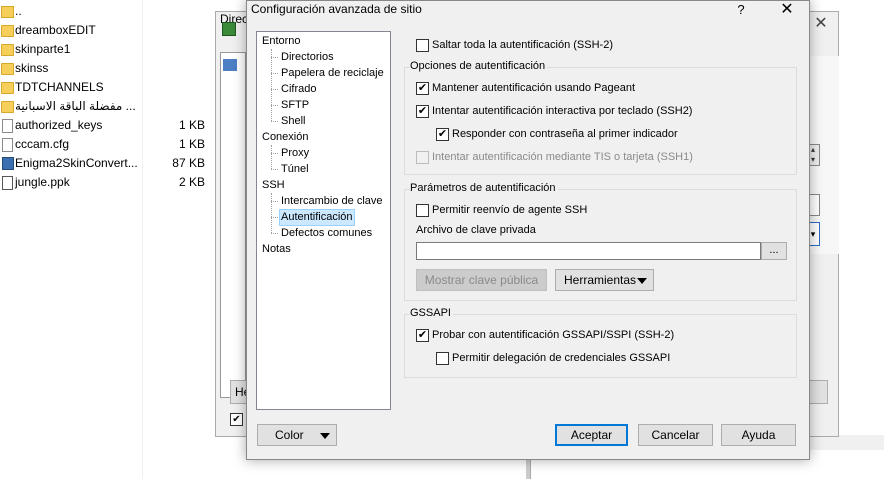 This screenshot has width=884, height=479. Describe the element at coordinates (307, 57) in the screenshot. I see `tree-item-directorios: Directorios` at that location.